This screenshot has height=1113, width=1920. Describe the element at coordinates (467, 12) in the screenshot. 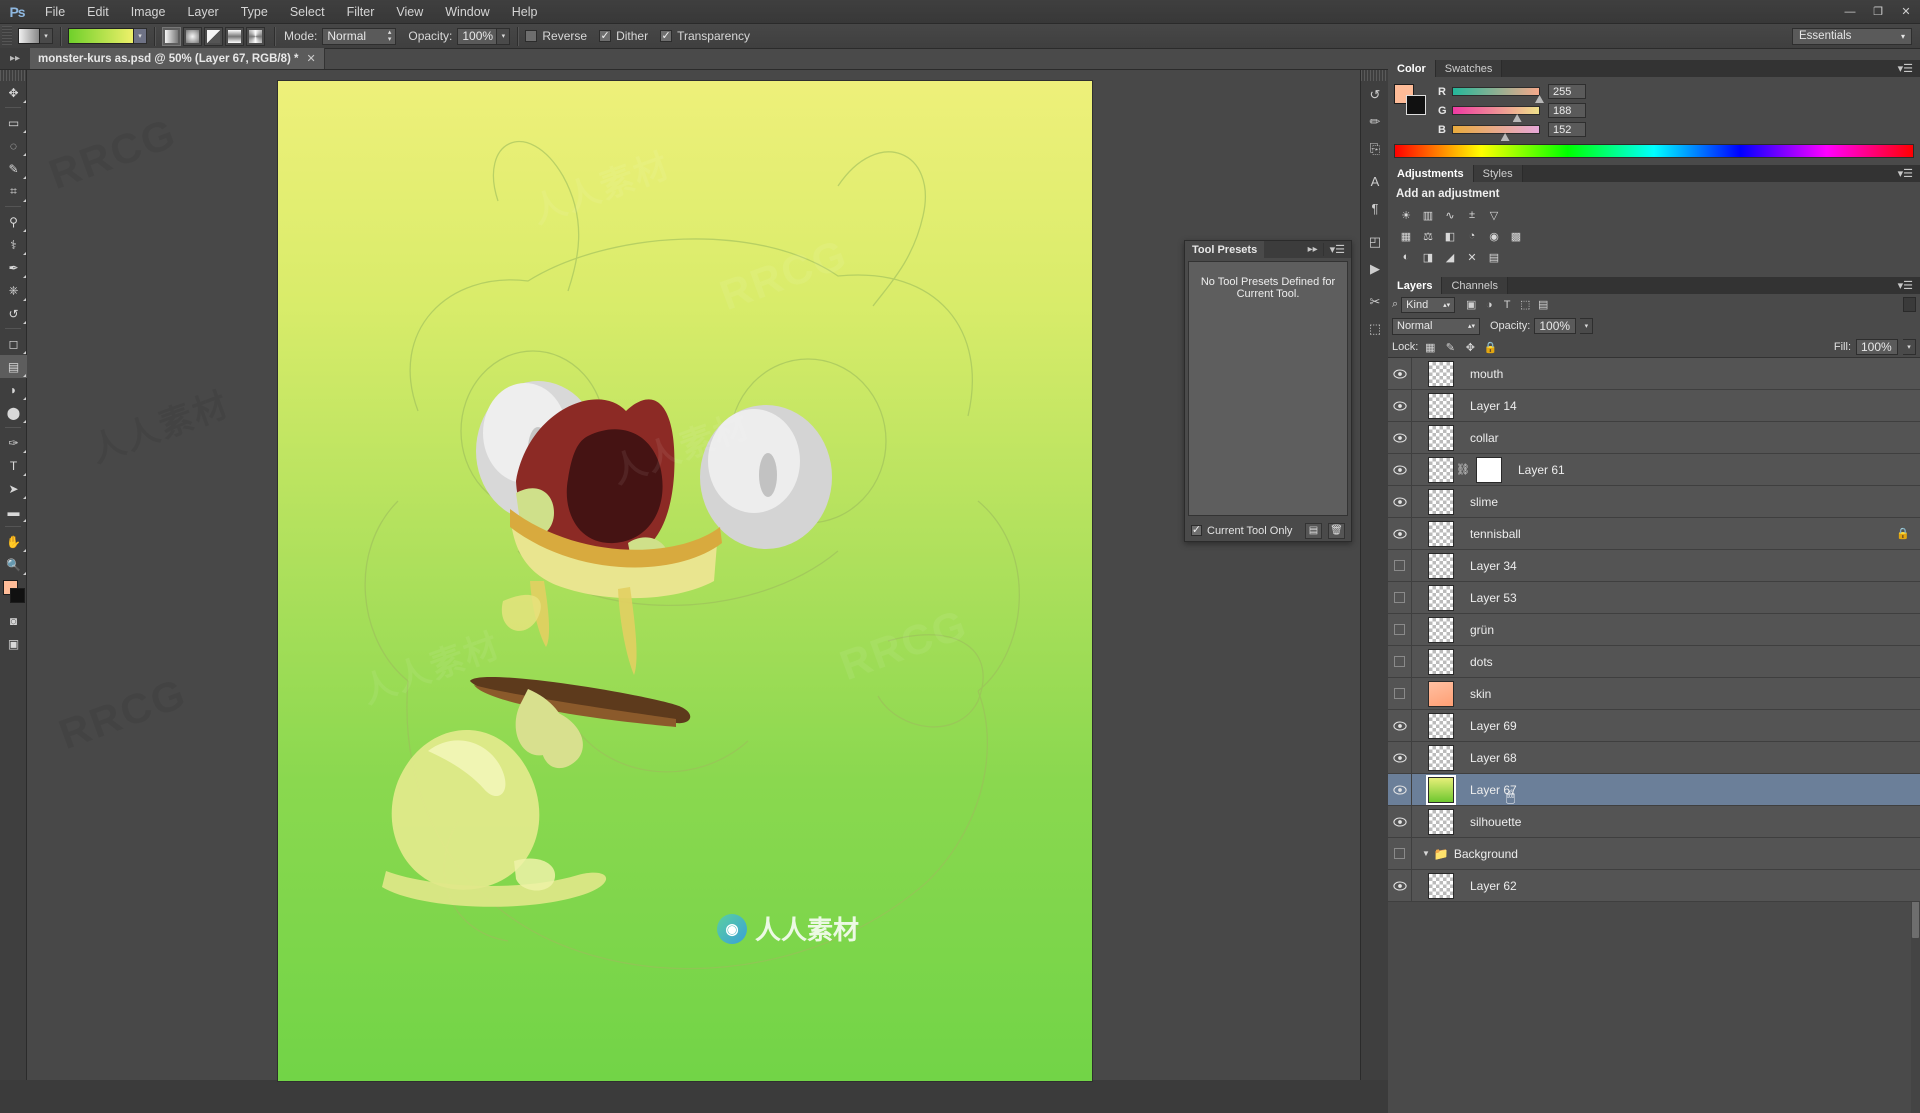

I see `menu-window: Window` at that location.